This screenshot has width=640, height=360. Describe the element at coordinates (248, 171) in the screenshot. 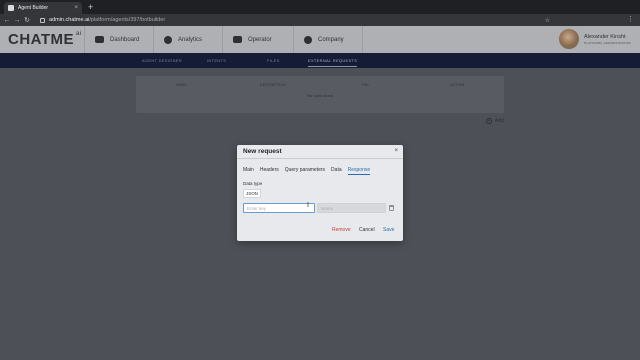

I see `tab-main: Main` at that location.